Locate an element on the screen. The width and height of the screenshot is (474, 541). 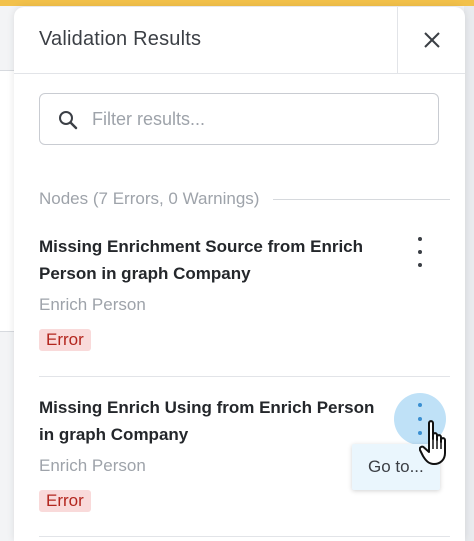
kebab-menu-button is located at coordinates (420, 252).